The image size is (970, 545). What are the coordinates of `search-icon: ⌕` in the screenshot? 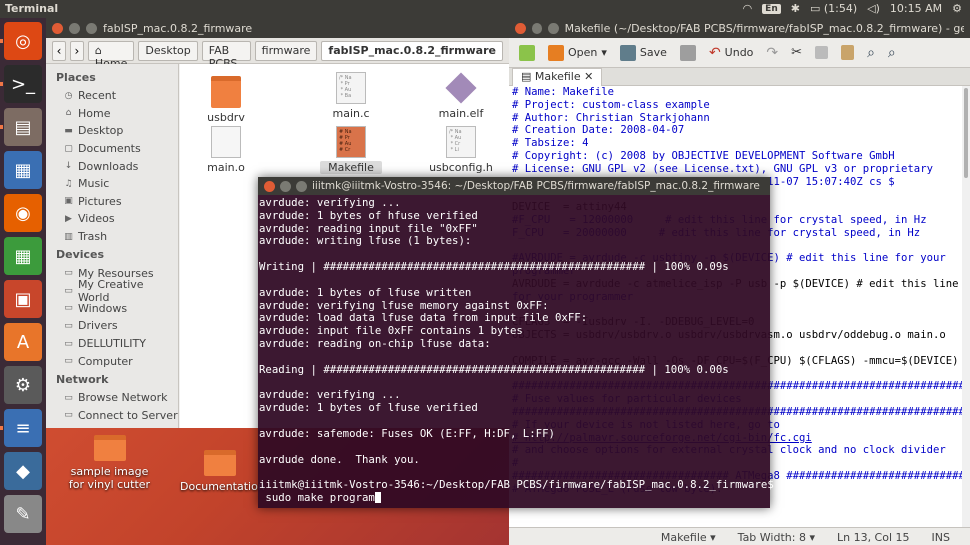 It's located at (871, 52).